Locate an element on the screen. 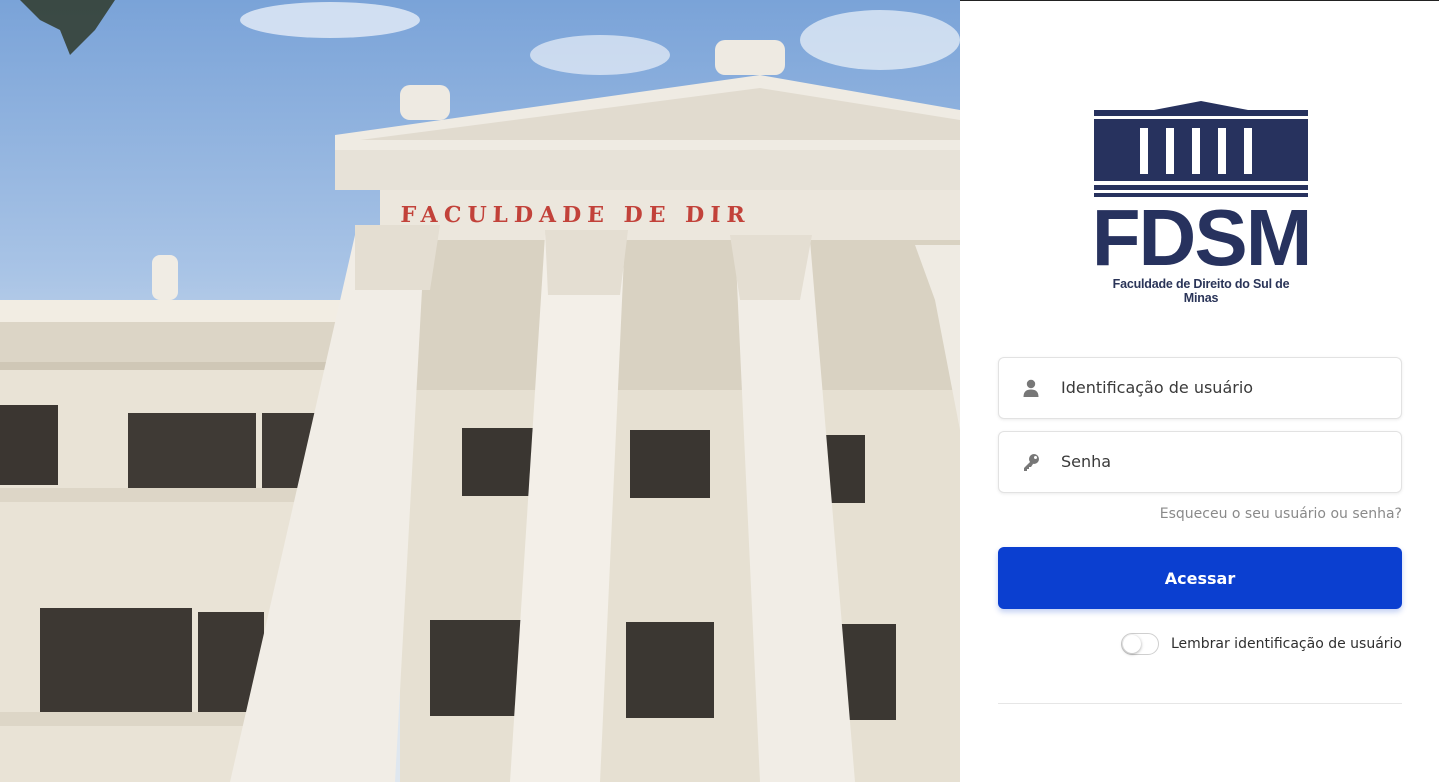 The image size is (1439, 782). username-input is located at coordinates (1221, 387).